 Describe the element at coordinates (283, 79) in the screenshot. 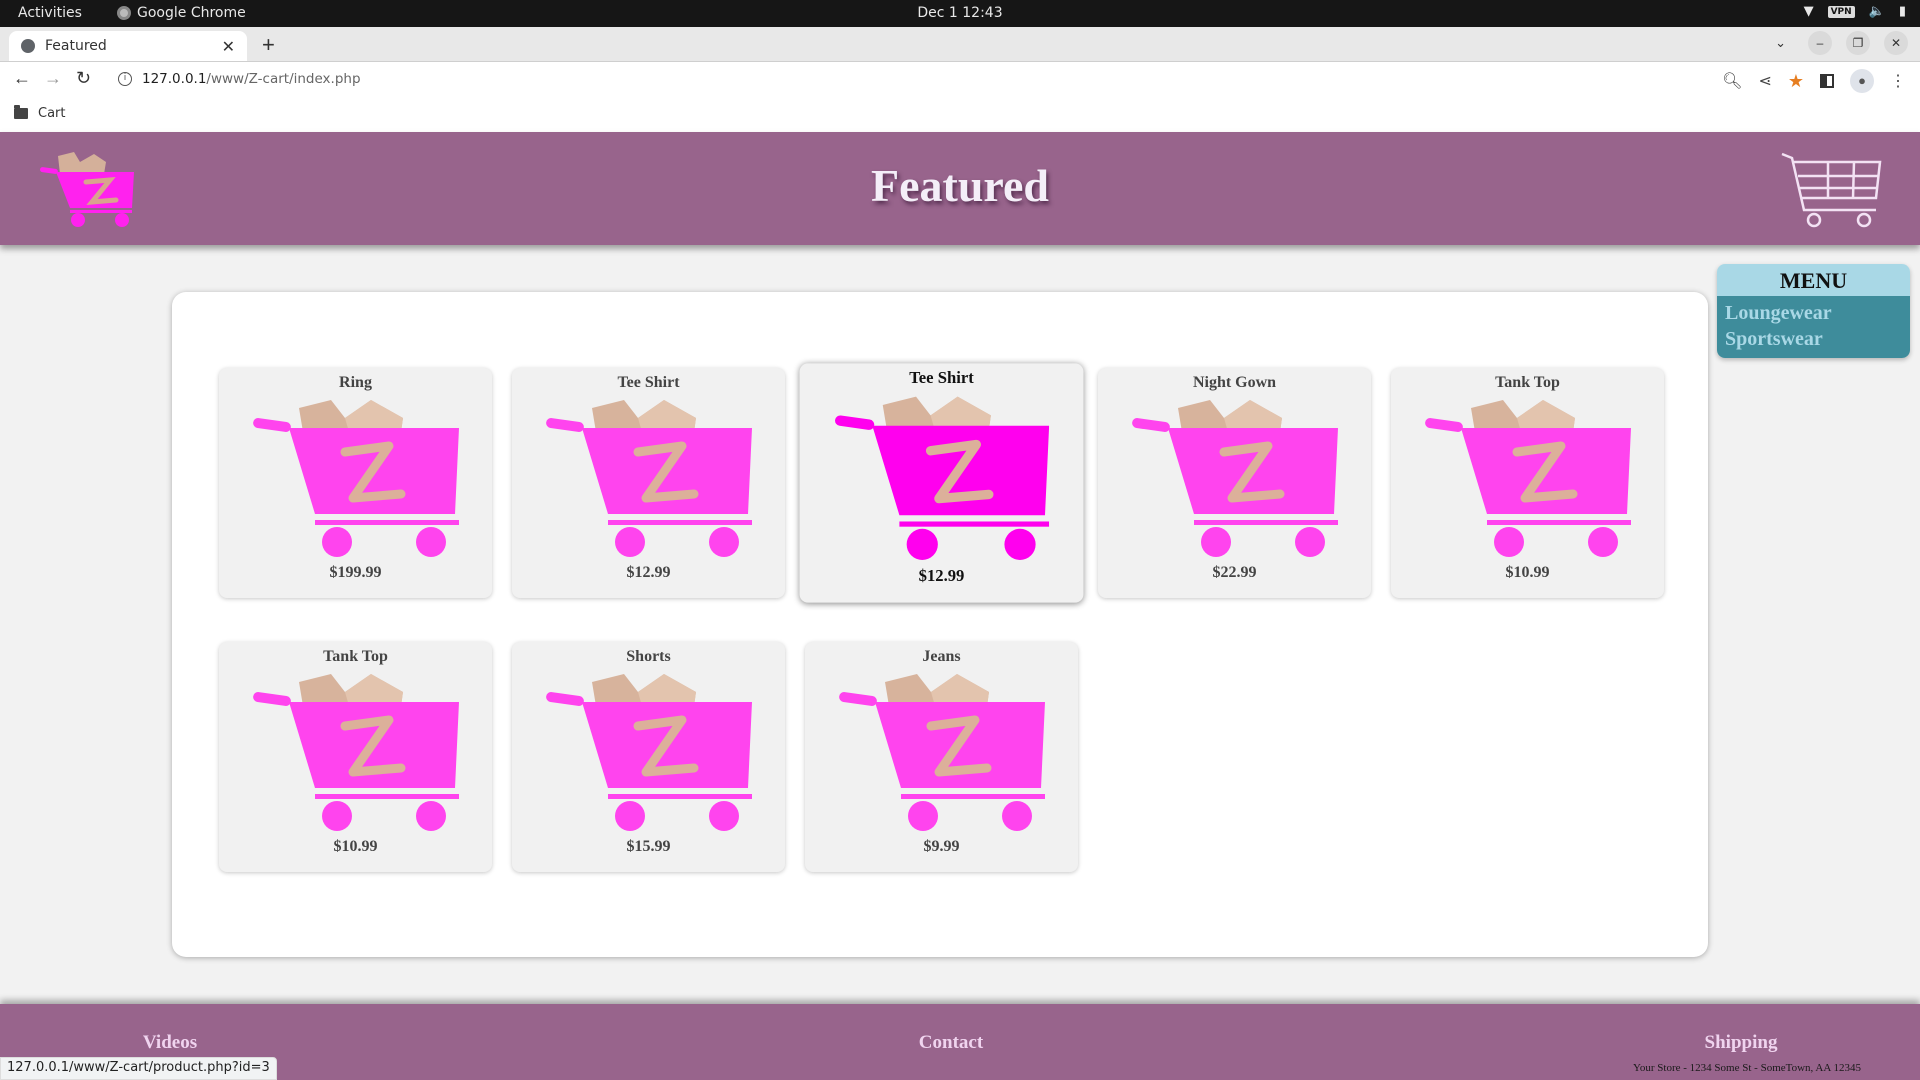

I see `url-path: /www/Z-cart/index.php` at that location.